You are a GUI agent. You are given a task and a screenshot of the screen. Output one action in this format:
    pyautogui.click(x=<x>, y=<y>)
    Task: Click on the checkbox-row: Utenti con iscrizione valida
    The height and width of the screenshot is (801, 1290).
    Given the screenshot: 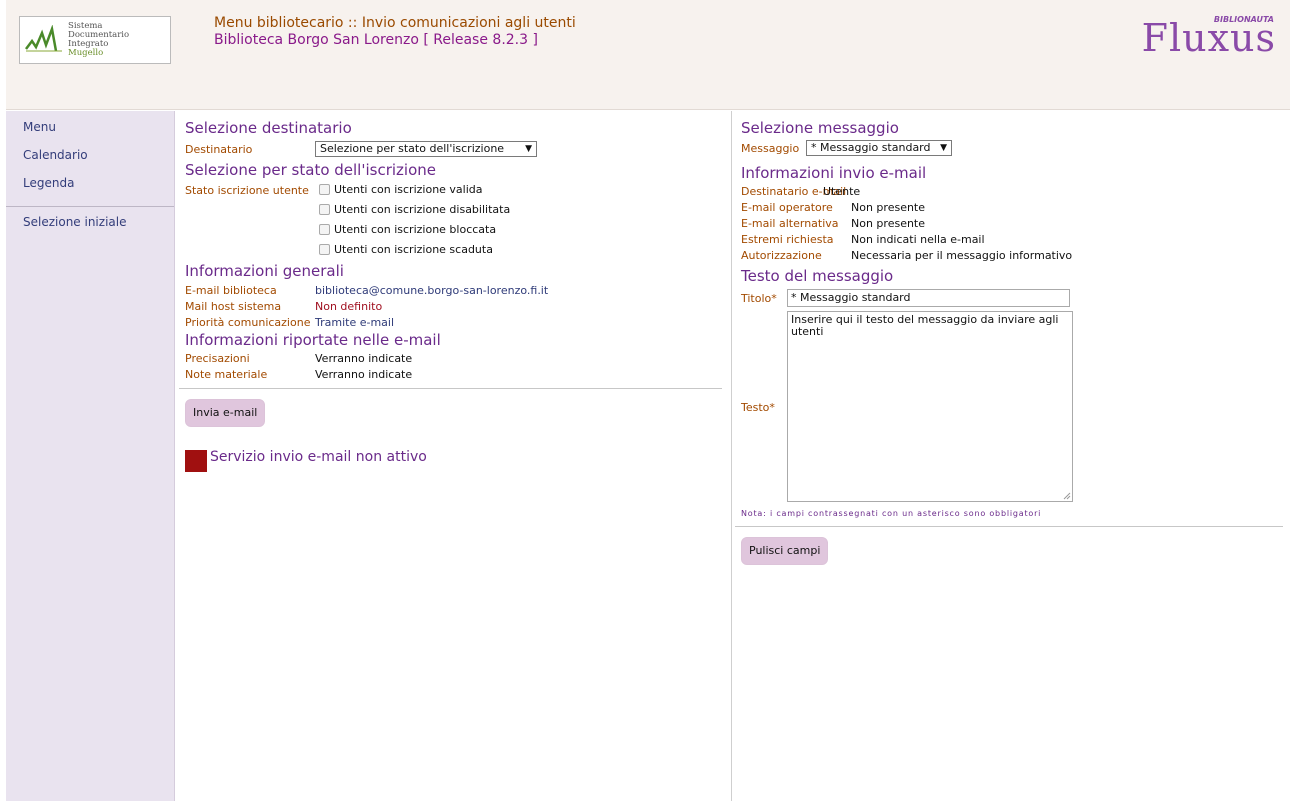 What is the action you would take?
    pyautogui.click(x=401, y=189)
    